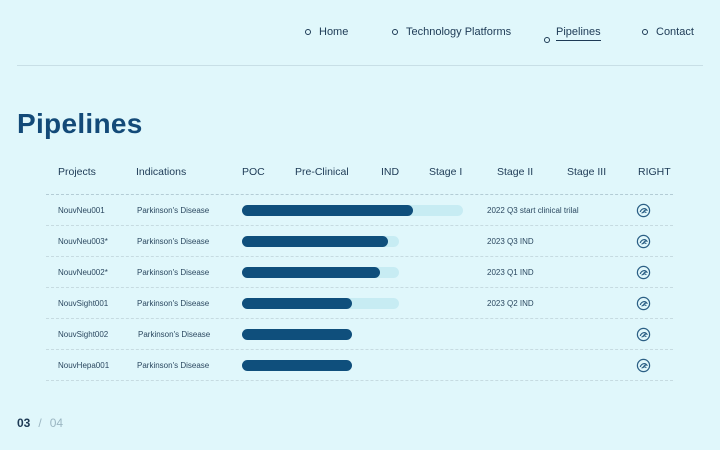  What do you see at coordinates (83, 303) in the screenshot?
I see `project-name: NouvSight001` at bounding box center [83, 303].